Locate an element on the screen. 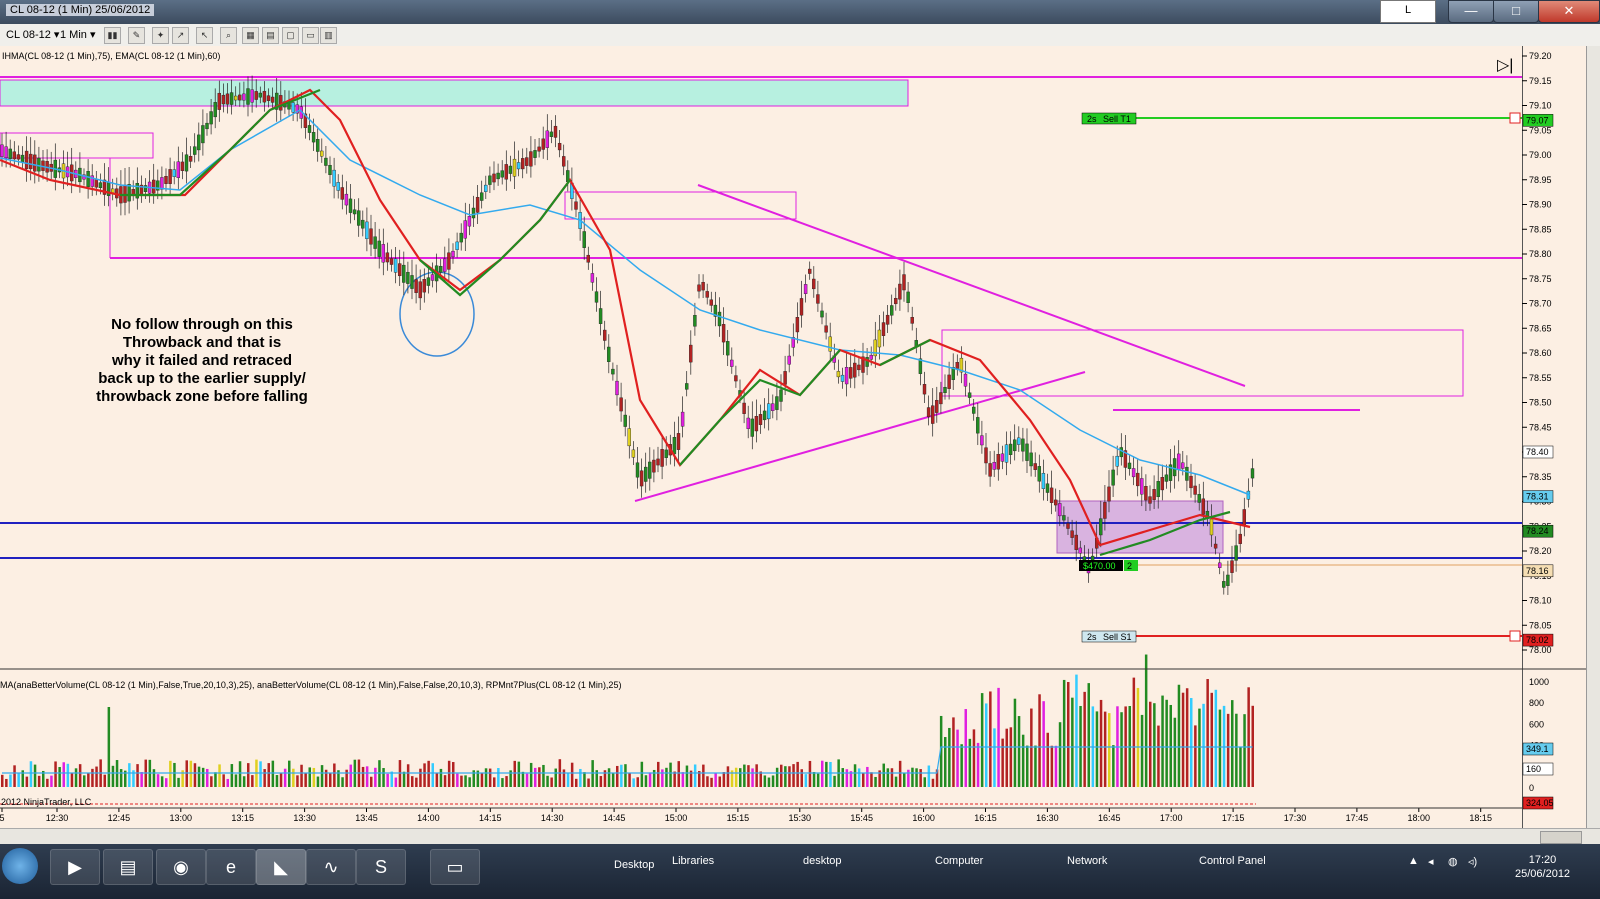 This screenshot has width=1600, height=899. internet-explorer-icon: e is located at coordinates (231, 867).